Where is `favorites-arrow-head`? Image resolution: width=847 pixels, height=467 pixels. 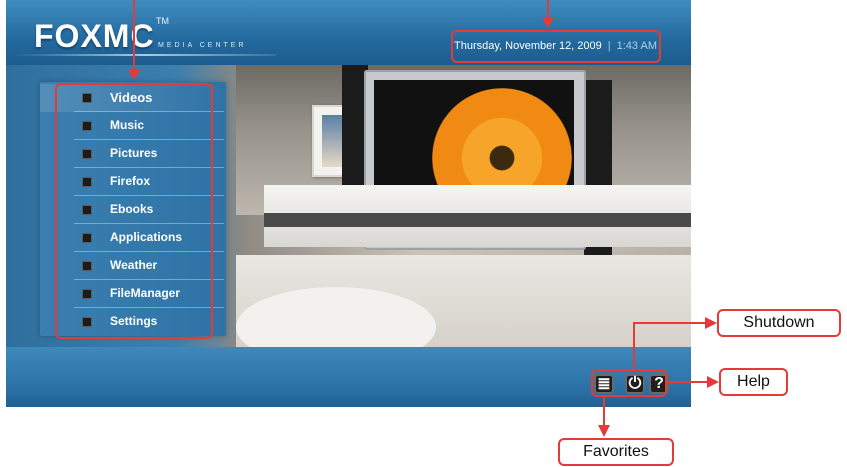 favorites-arrow-head is located at coordinates (604, 431).